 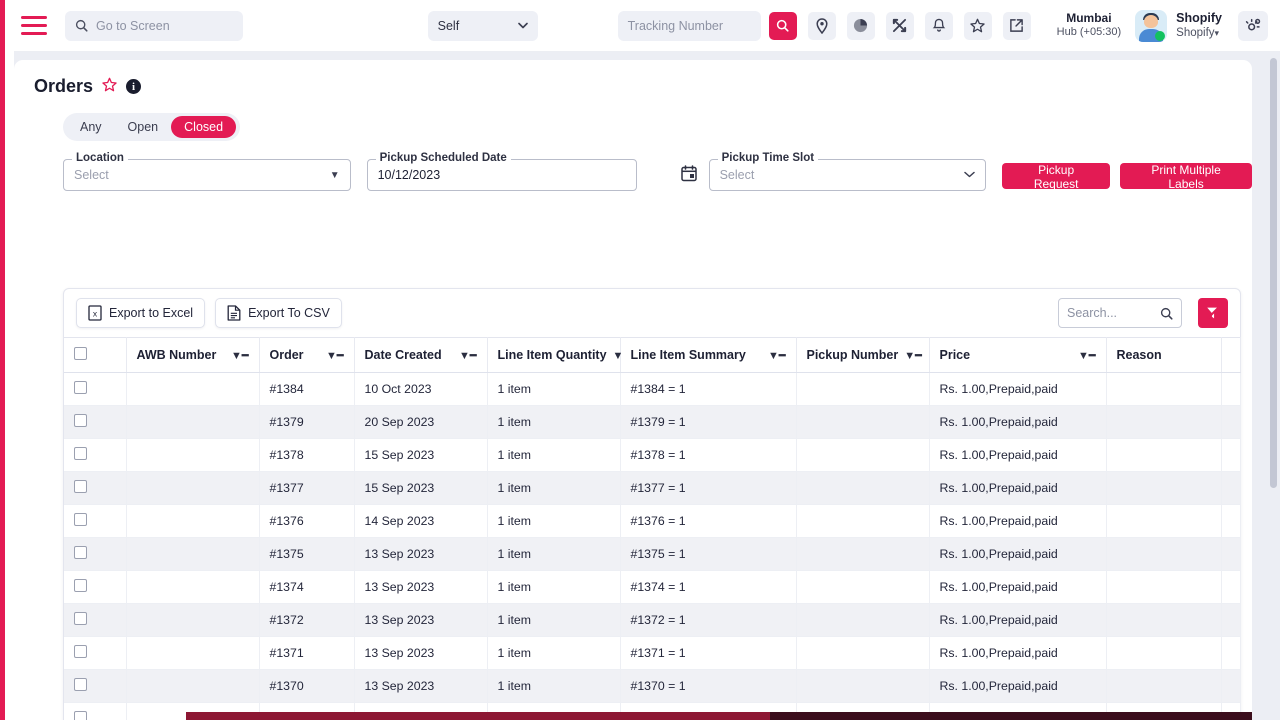 What do you see at coordinates (207, 171) in the screenshot?
I see `location-select: Location Select ▼` at bounding box center [207, 171].